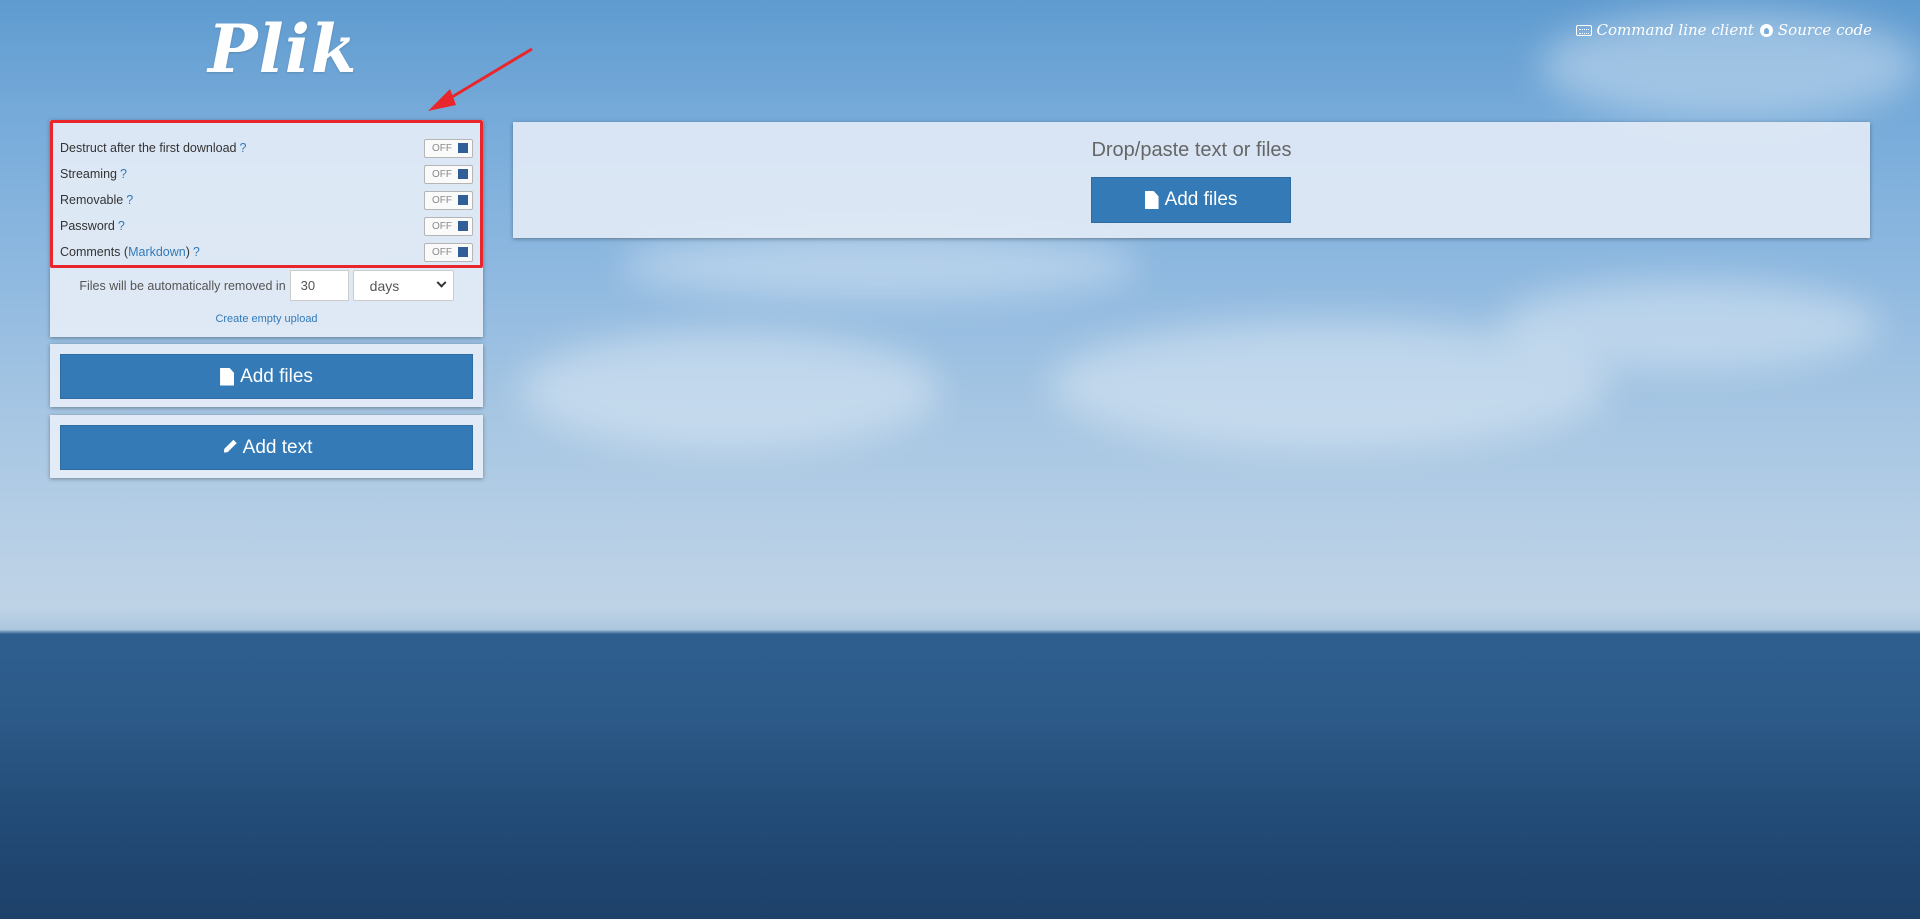  I want to click on password-toggle: OFF, so click(448, 226).